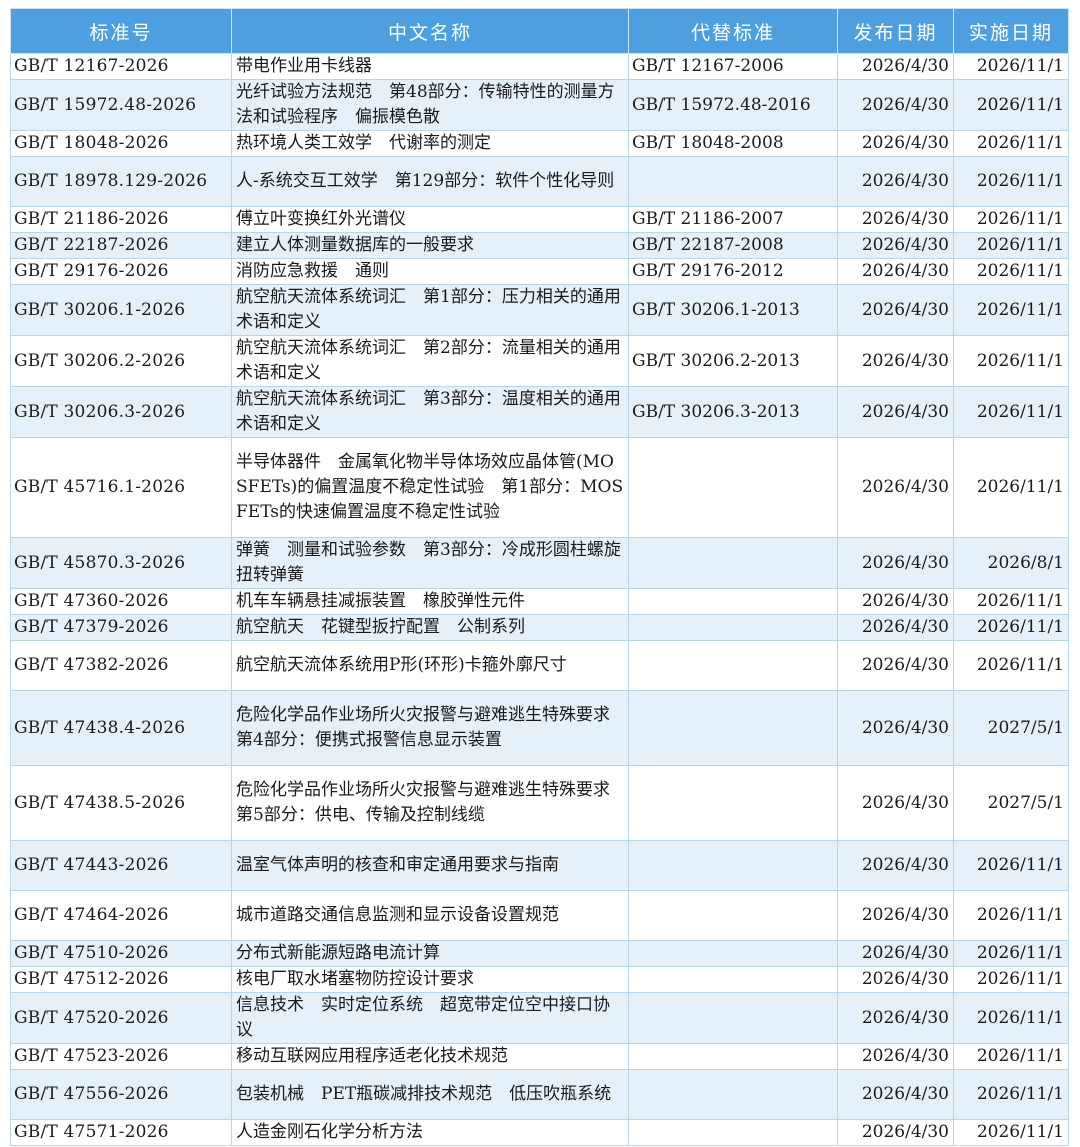 The image size is (1080, 1147). Describe the element at coordinates (1011, 563) in the screenshot. I see `cell-effective-date: 2026/8/1` at that location.